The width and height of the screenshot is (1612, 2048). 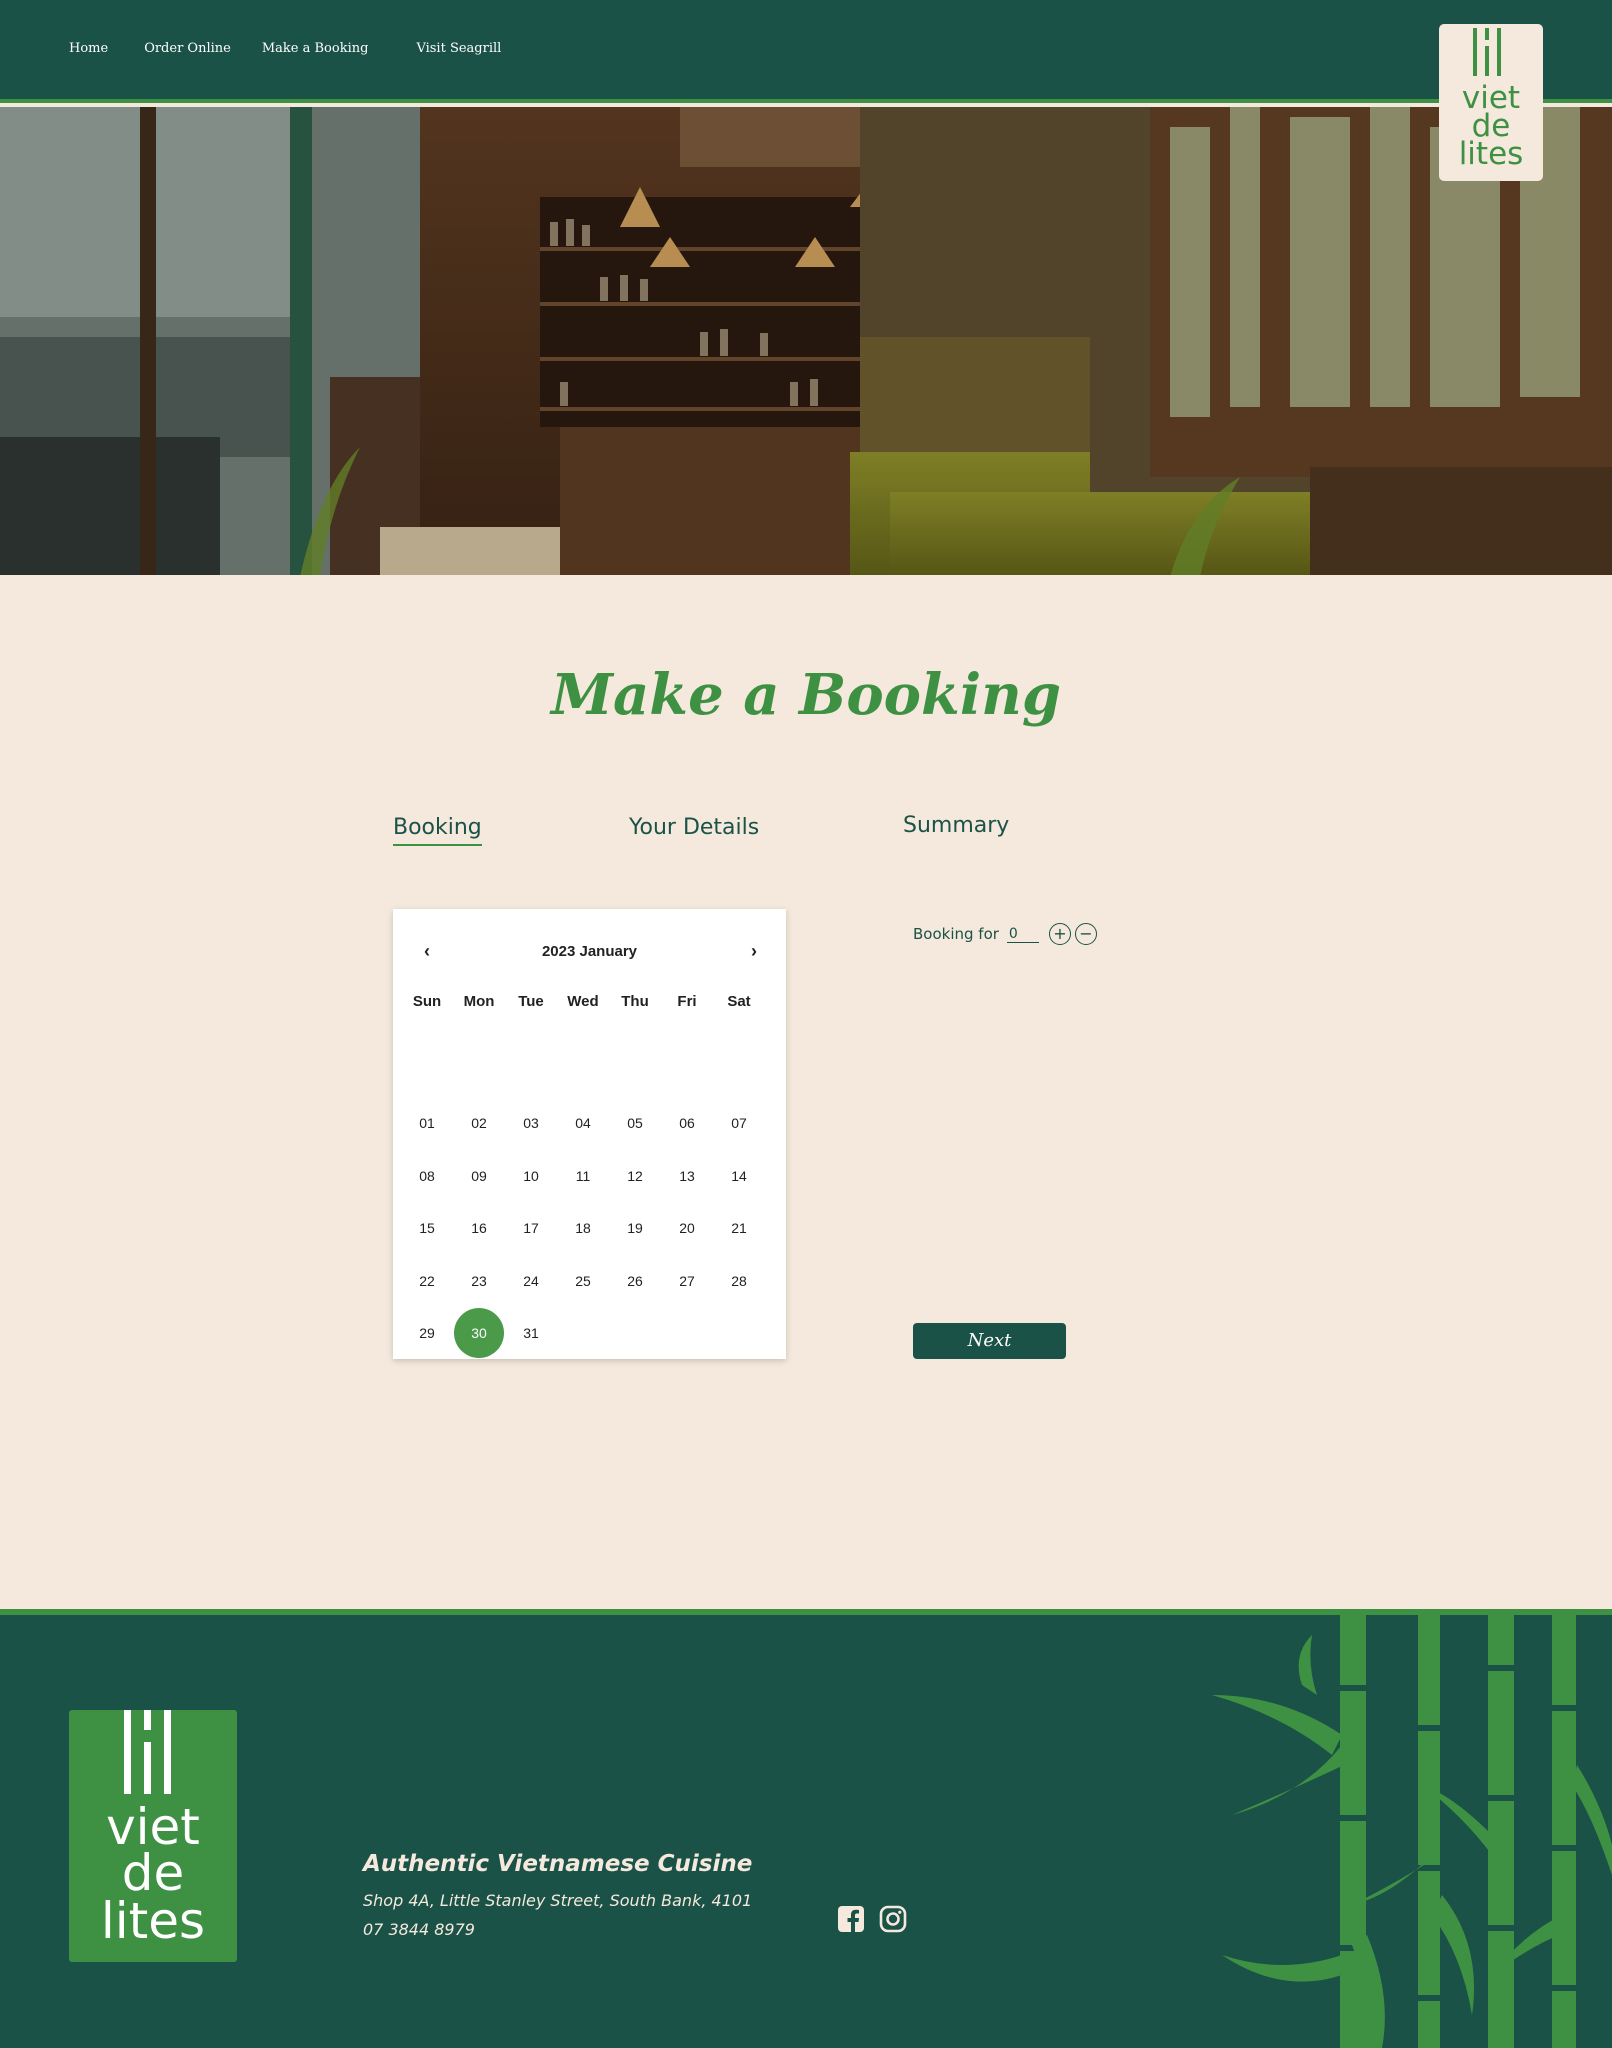 I want to click on weekday-label: Tue, so click(x=531, y=1001).